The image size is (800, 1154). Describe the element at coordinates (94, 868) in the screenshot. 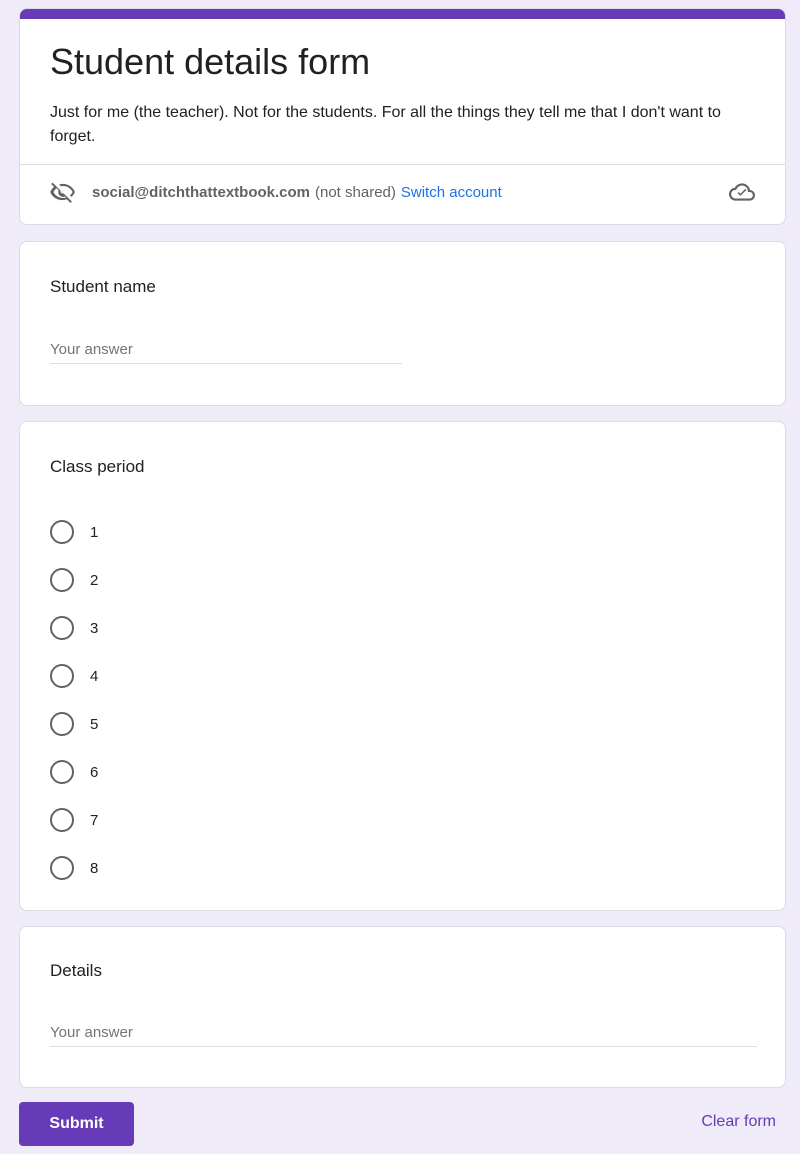

I see `radio-label: 8` at that location.